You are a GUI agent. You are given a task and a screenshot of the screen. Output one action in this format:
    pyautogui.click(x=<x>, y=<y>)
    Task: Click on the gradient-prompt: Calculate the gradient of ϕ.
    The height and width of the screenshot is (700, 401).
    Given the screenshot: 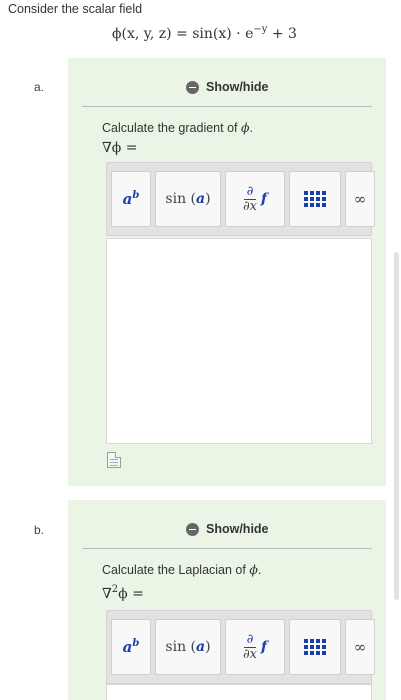 What is the action you would take?
    pyautogui.click(x=177, y=127)
    